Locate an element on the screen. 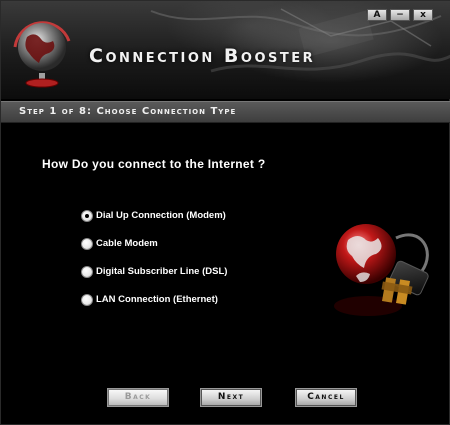 Image resolution: width=450 pixels, height=425 pixels. help-button: A is located at coordinates (377, 15).